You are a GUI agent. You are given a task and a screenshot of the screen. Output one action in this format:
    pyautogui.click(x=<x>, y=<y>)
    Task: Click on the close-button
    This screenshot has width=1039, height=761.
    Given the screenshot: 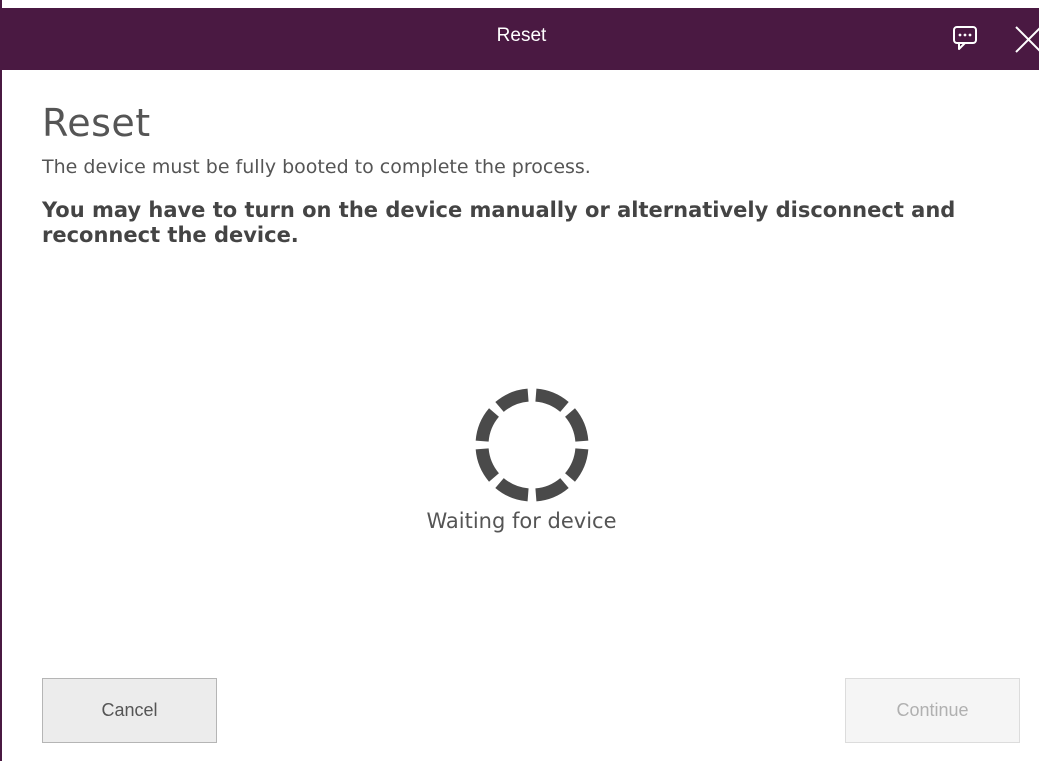 What is the action you would take?
    pyautogui.click(x=1024, y=37)
    